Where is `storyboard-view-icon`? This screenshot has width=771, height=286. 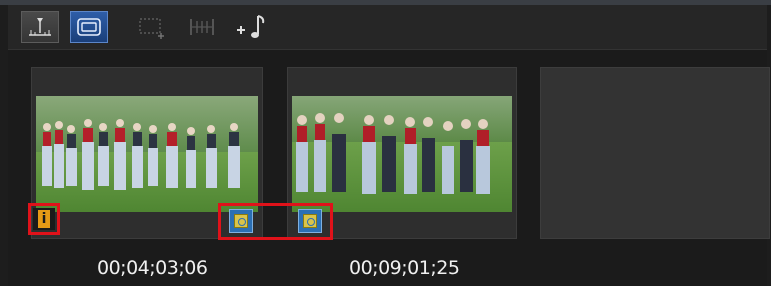 storyboard-view-icon is located at coordinates (89, 27).